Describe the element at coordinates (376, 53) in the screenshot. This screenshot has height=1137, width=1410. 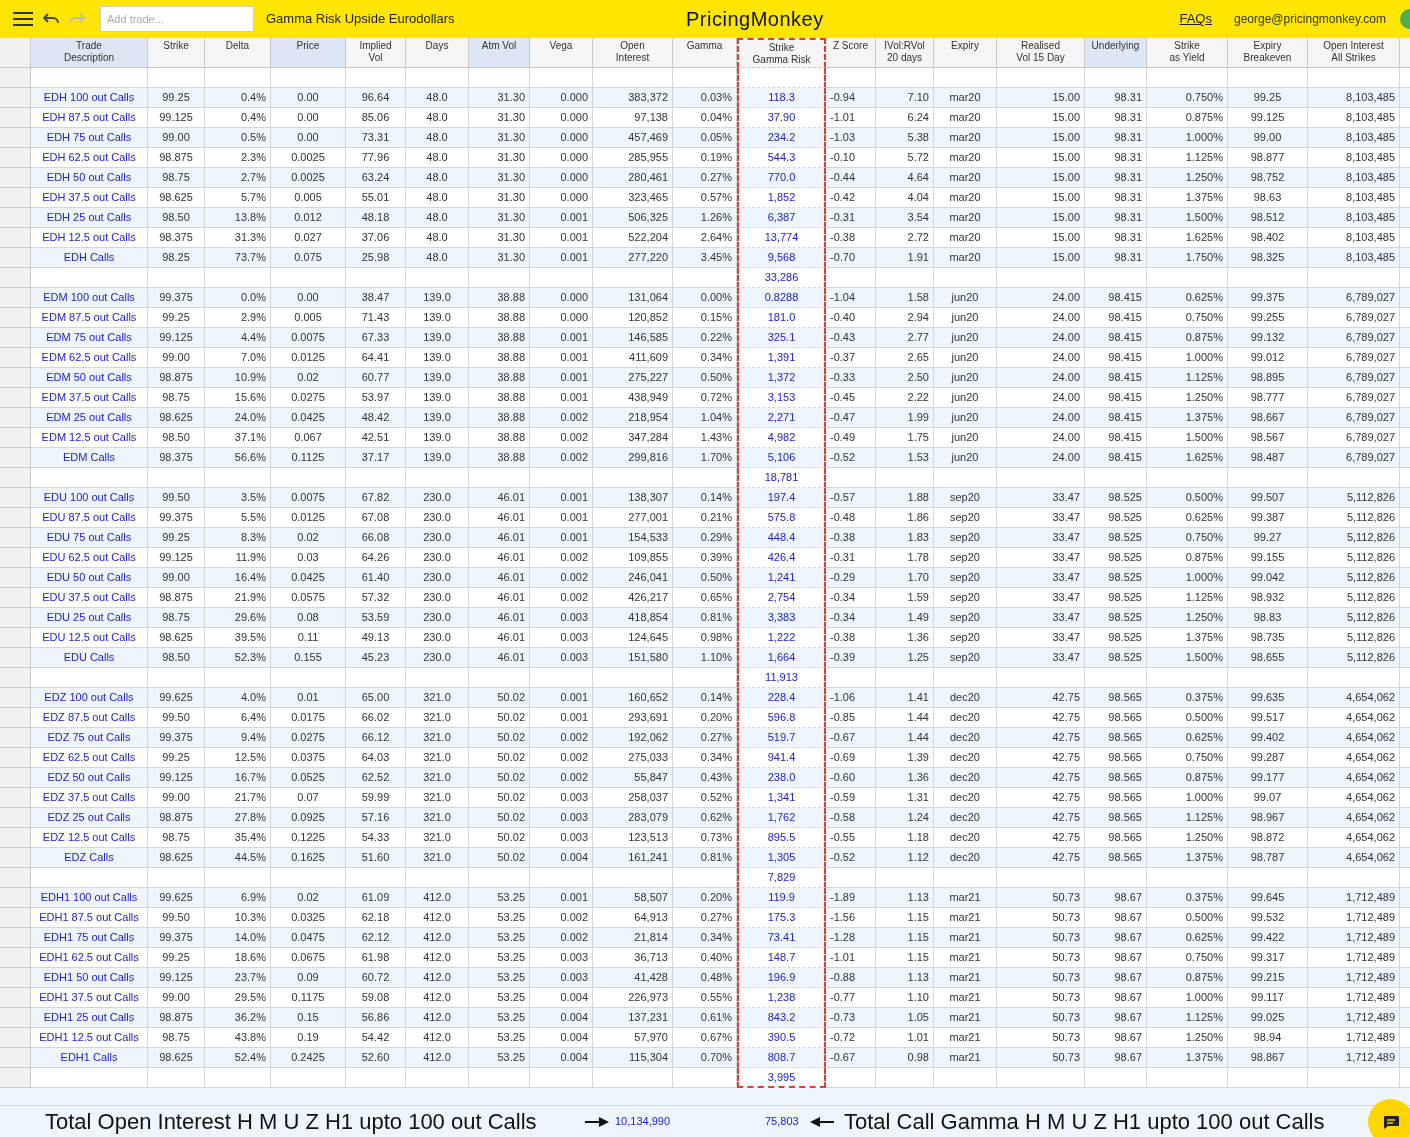
I see `column-header: Implied Vol` at that location.